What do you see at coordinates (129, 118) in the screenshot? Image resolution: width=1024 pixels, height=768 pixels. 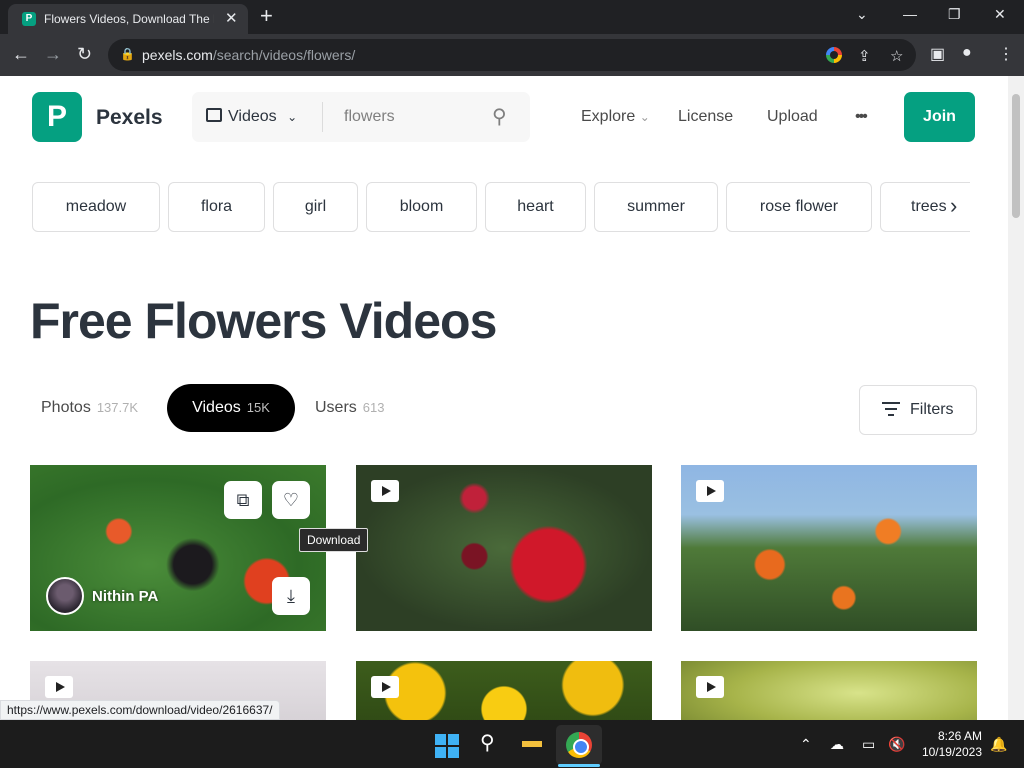 I see `brand-name: Pexels` at bounding box center [129, 118].